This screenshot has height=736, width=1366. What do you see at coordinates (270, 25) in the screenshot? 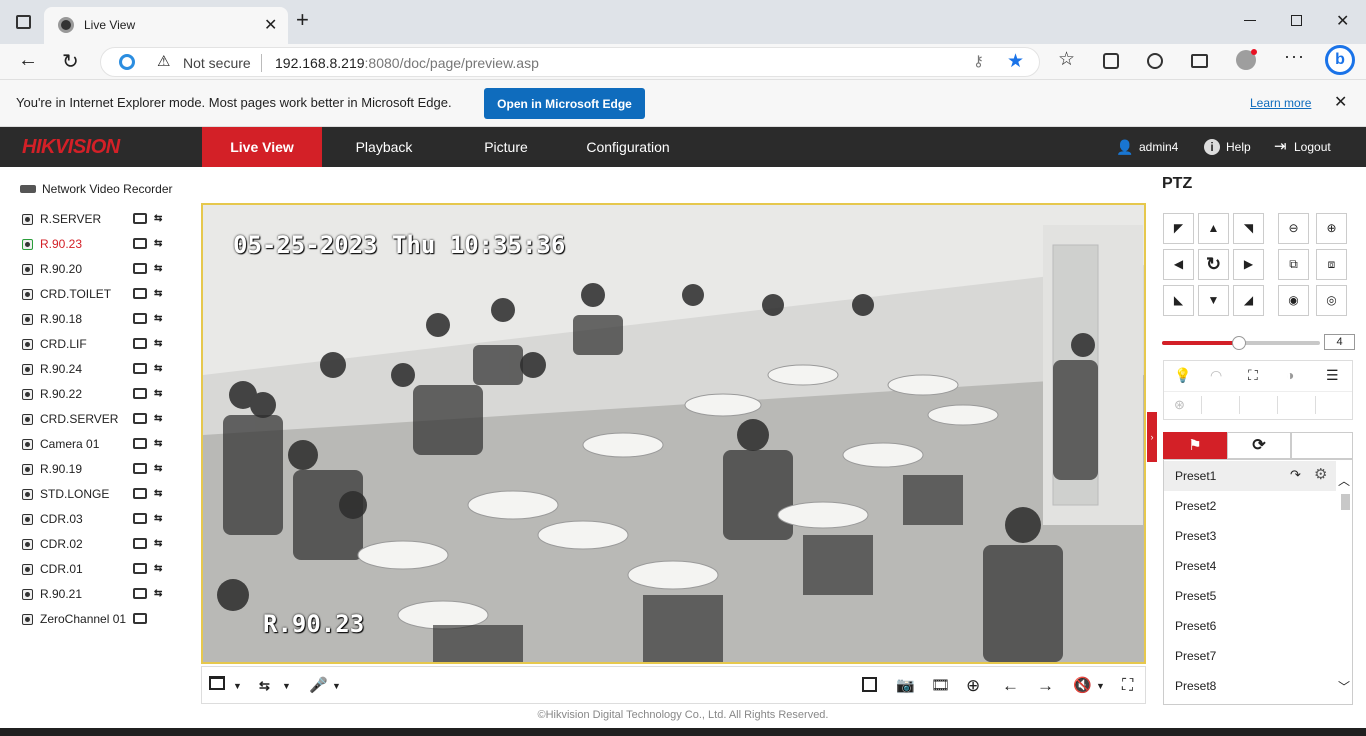
I see `close-tab-icon: ✕` at bounding box center [270, 25].